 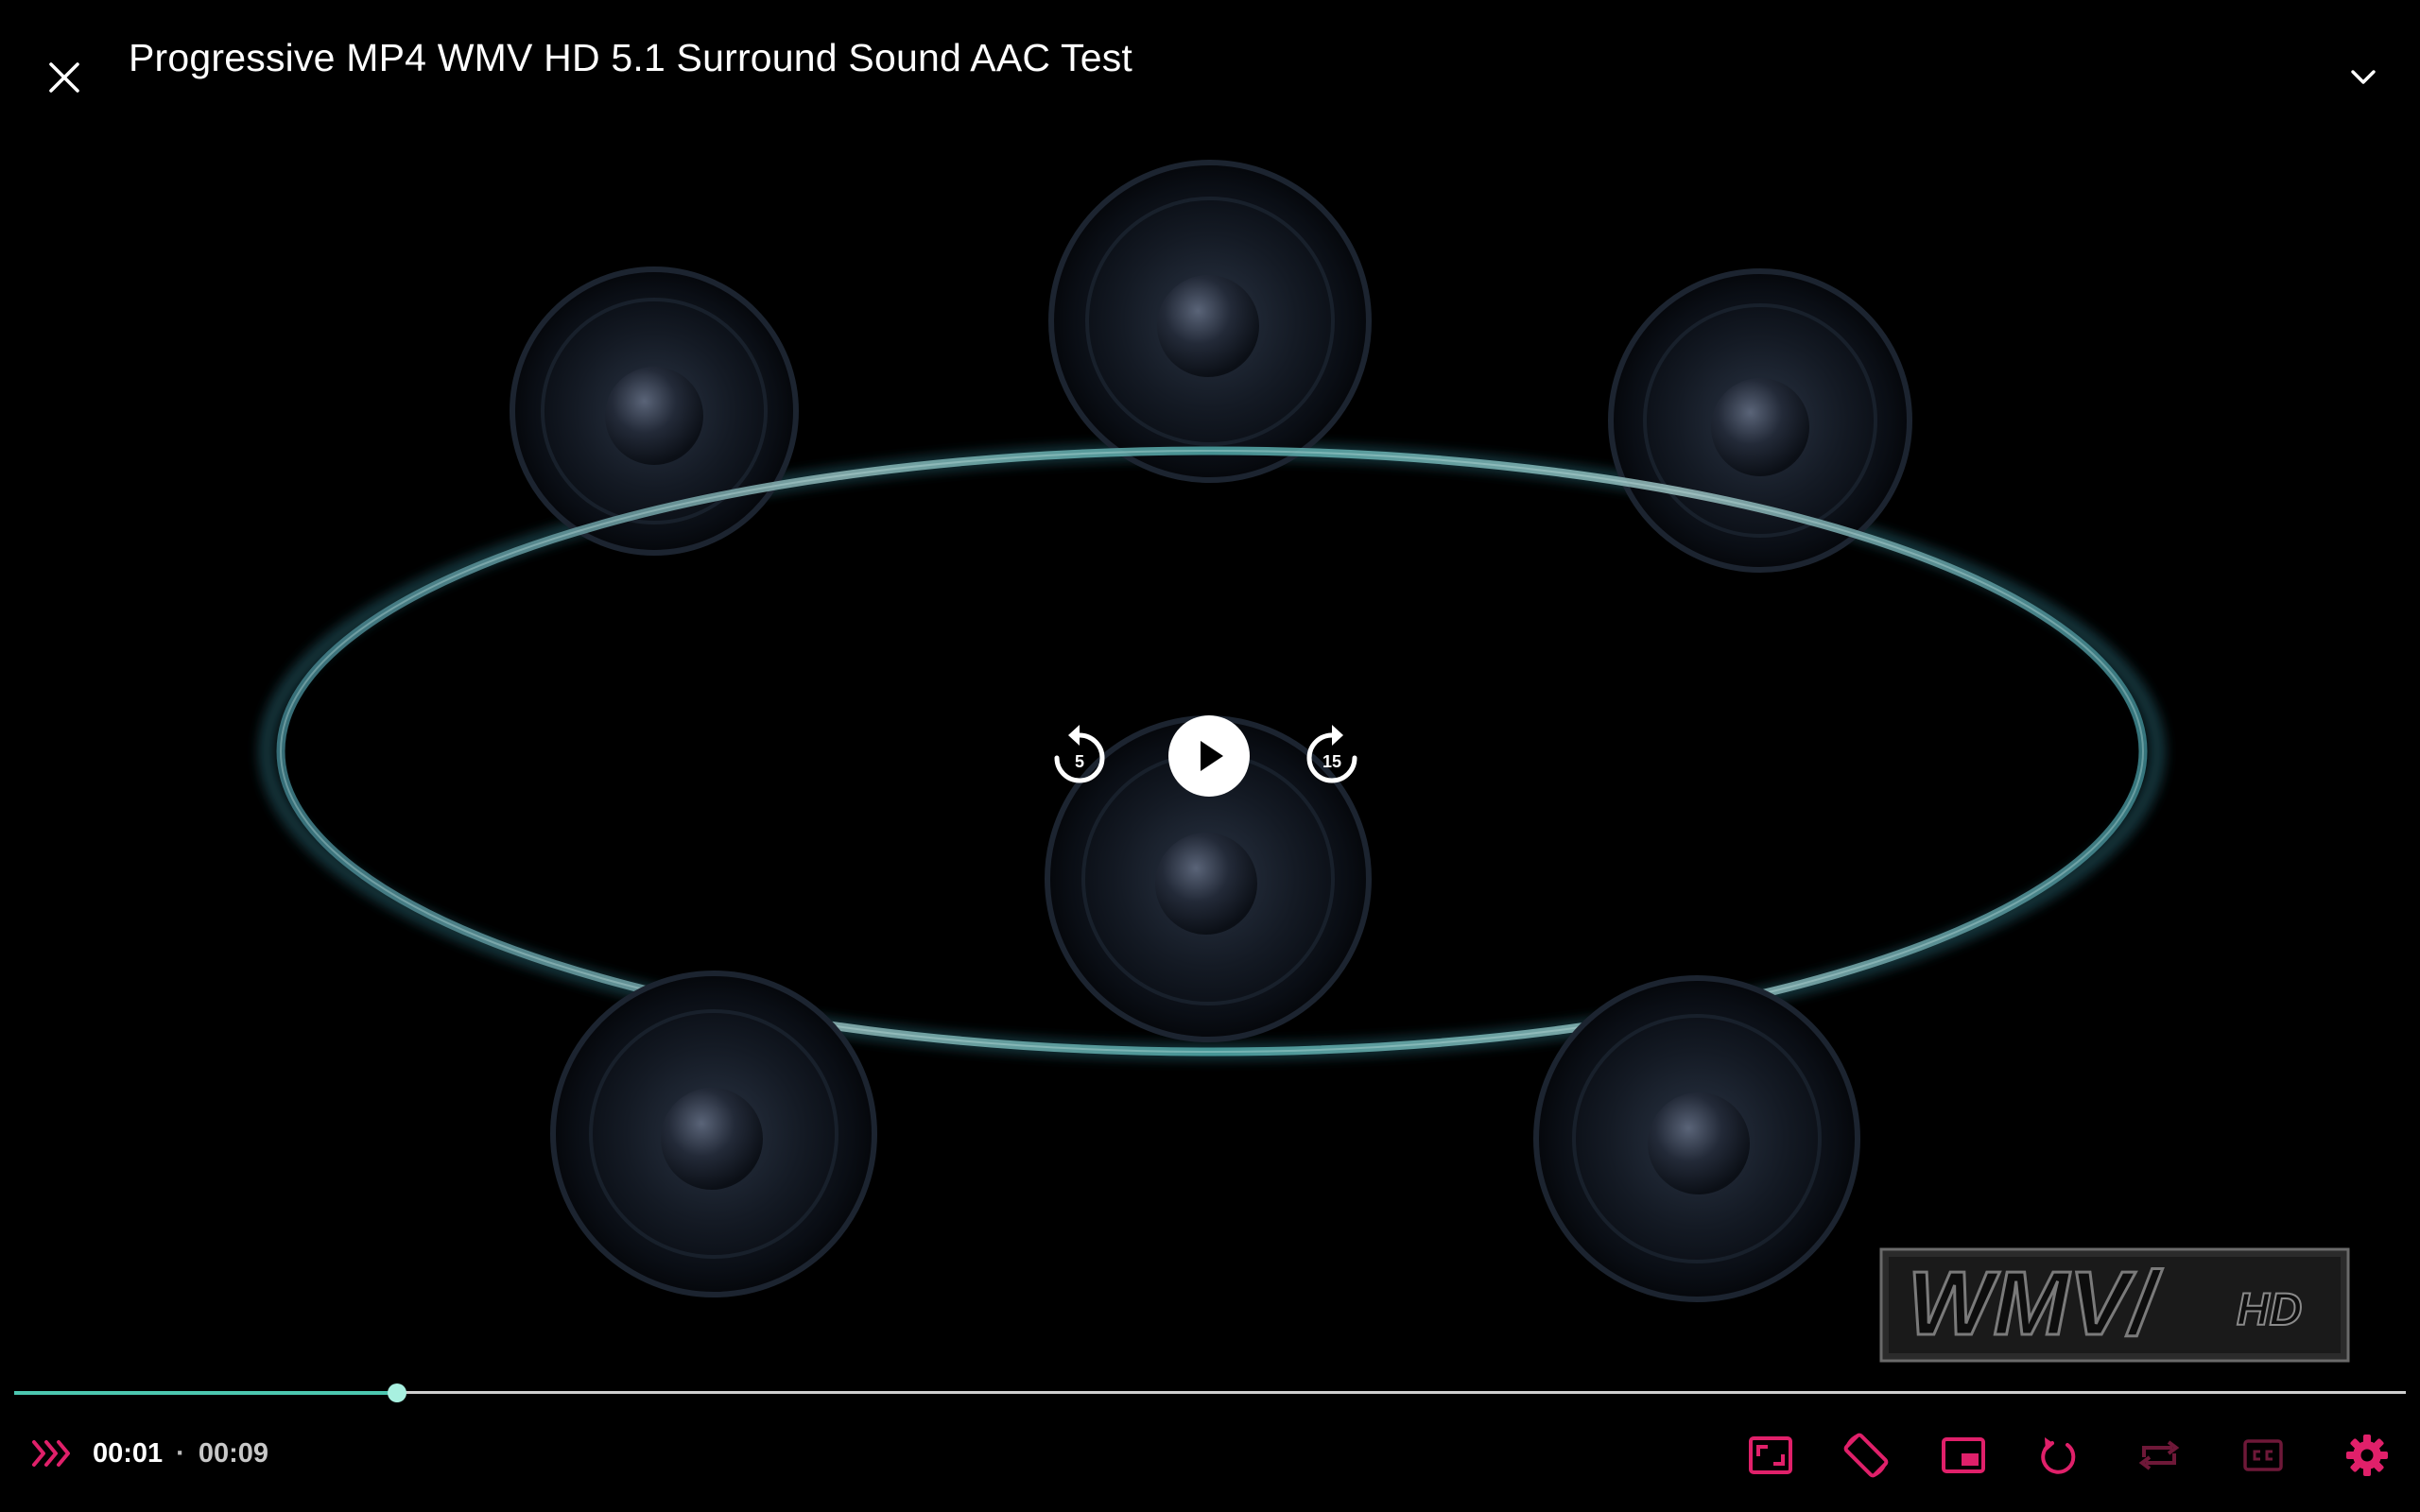 I want to click on play-icon, so click(x=1212, y=756).